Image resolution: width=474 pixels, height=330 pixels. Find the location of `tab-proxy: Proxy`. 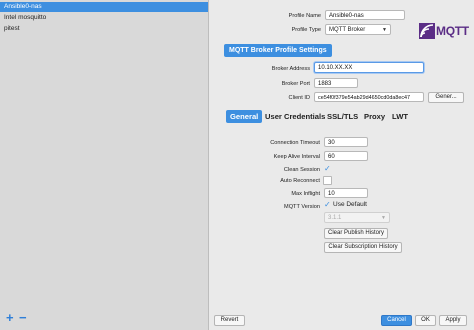

tab-proxy: Proxy is located at coordinates (374, 116).